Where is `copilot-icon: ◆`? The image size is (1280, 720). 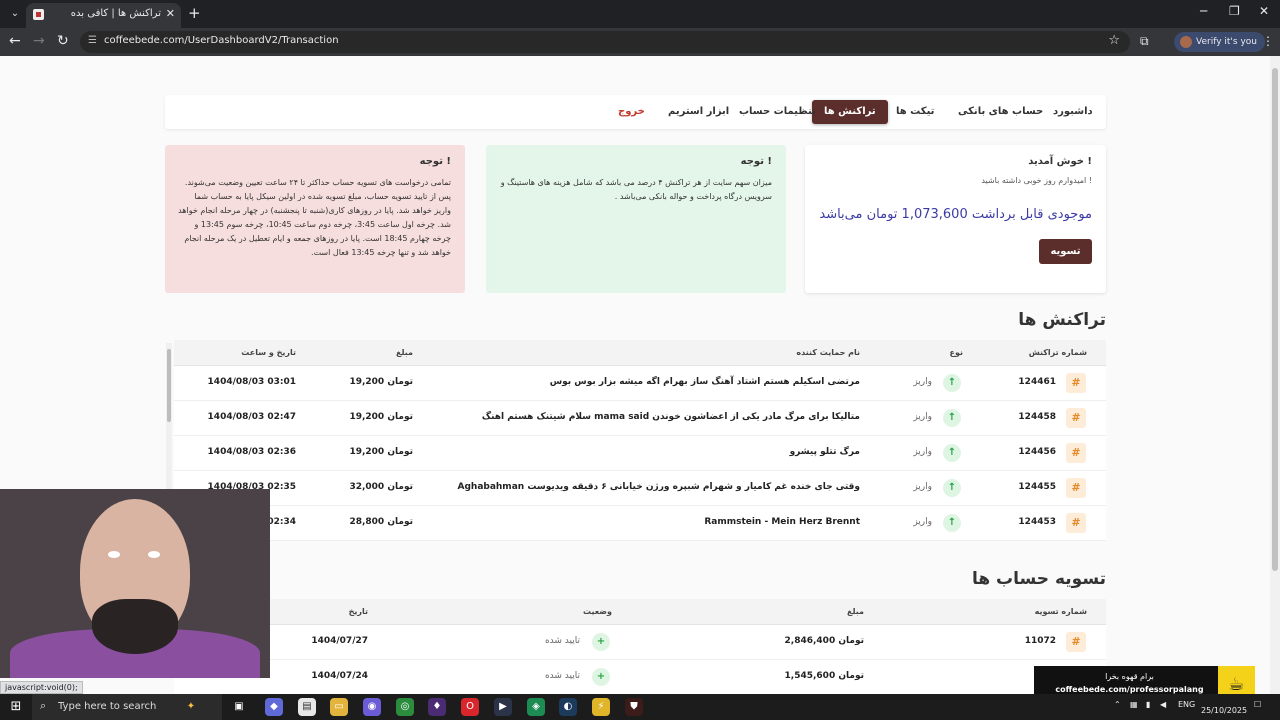 copilot-icon: ◆ is located at coordinates (274, 707).